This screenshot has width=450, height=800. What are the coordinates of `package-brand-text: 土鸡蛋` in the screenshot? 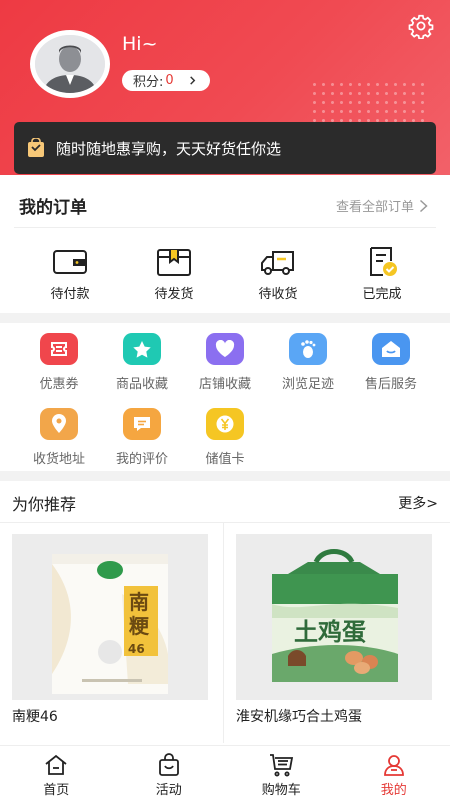 It's located at (330, 631).